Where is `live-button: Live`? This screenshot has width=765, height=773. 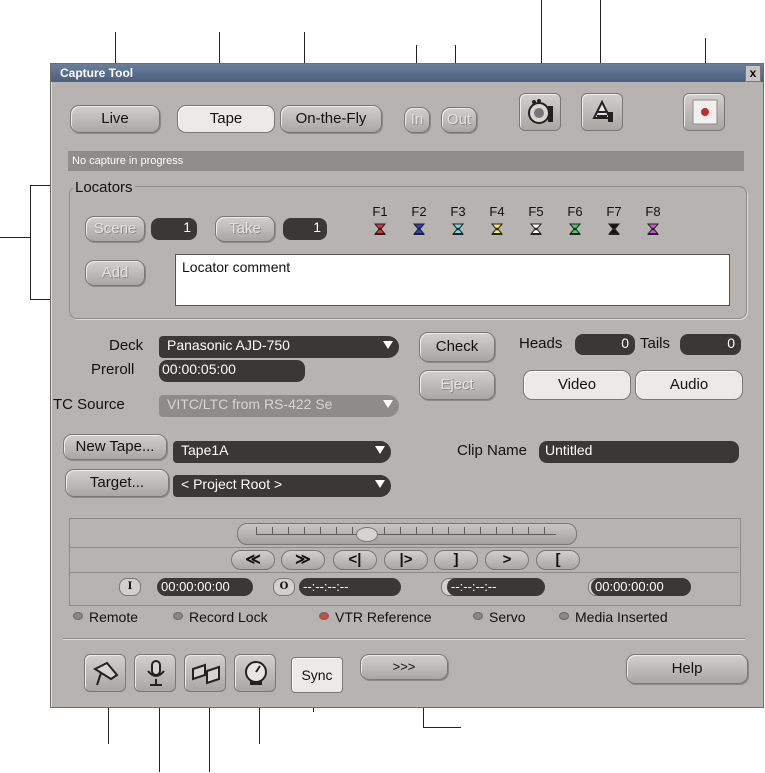
live-button: Live is located at coordinates (115, 119).